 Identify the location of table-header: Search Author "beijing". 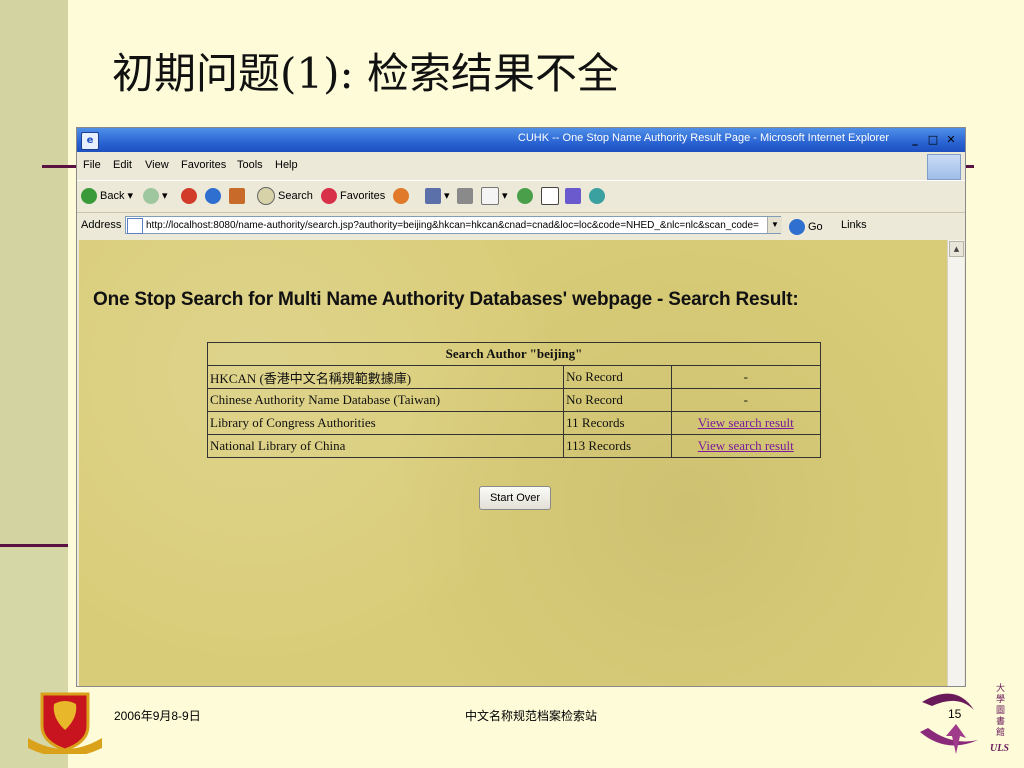
(514, 354).